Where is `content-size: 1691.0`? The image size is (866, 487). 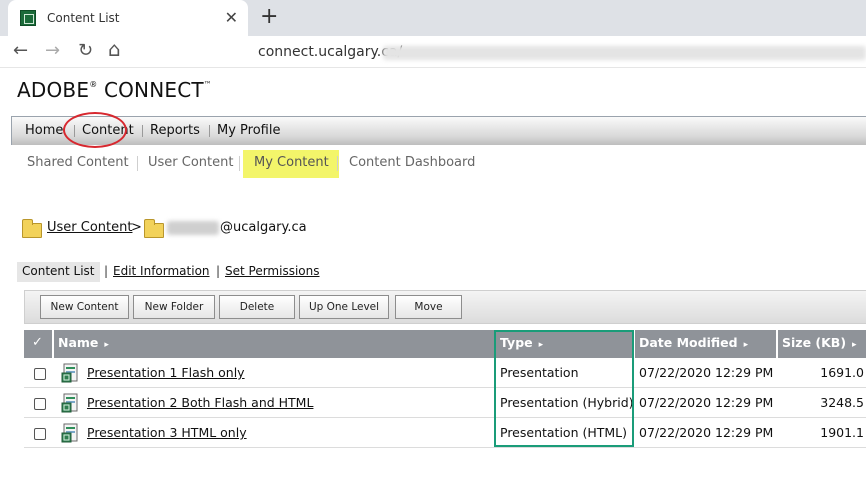
content-size: 1691.0 is located at coordinates (842, 372).